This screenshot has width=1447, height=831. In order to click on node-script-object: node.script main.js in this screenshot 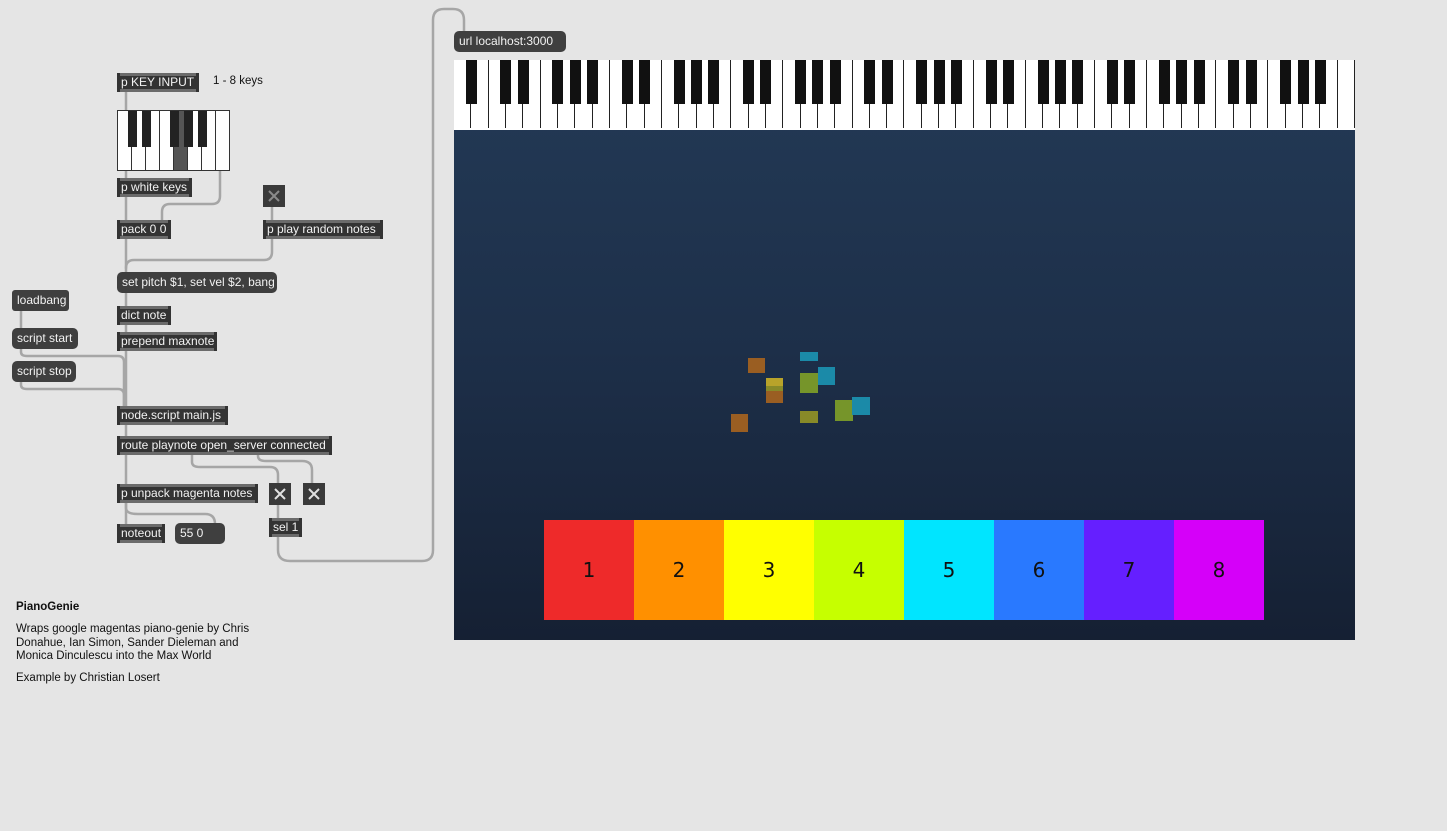, I will do `click(172, 415)`.